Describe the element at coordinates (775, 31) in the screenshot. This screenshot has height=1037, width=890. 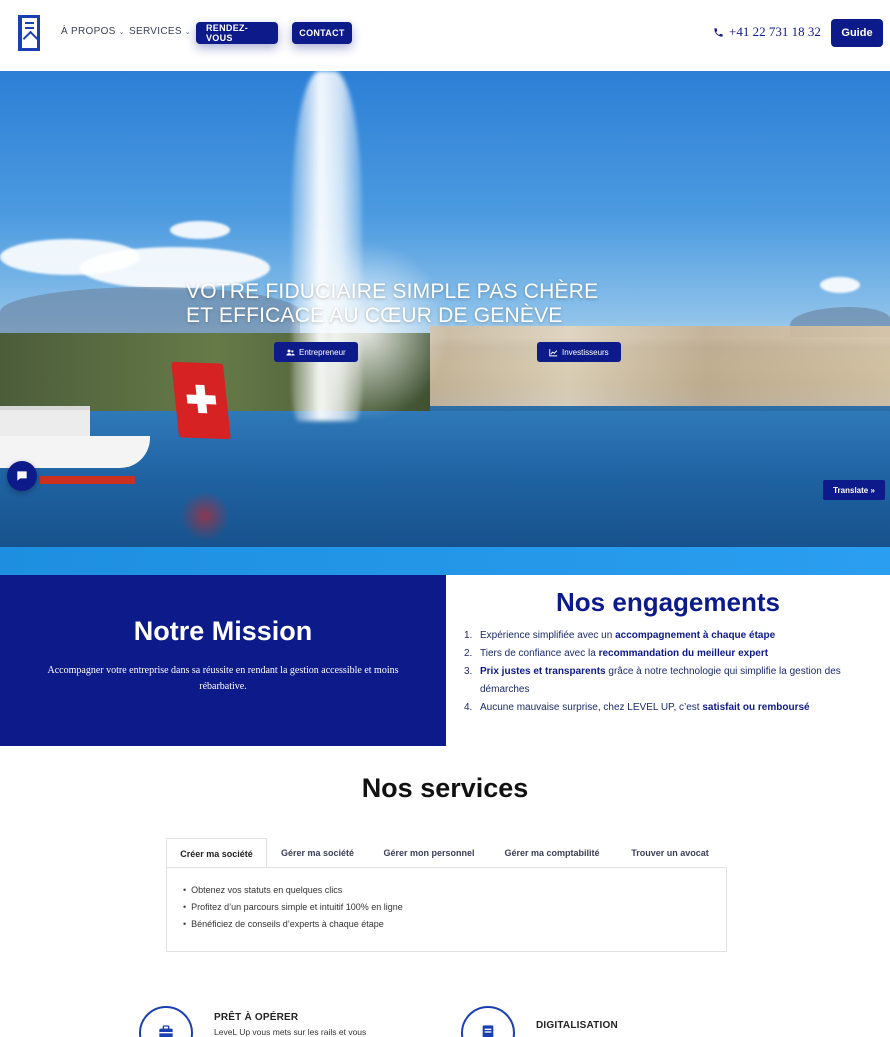
I see `phone-number: +41 22 731 18 32` at that location.